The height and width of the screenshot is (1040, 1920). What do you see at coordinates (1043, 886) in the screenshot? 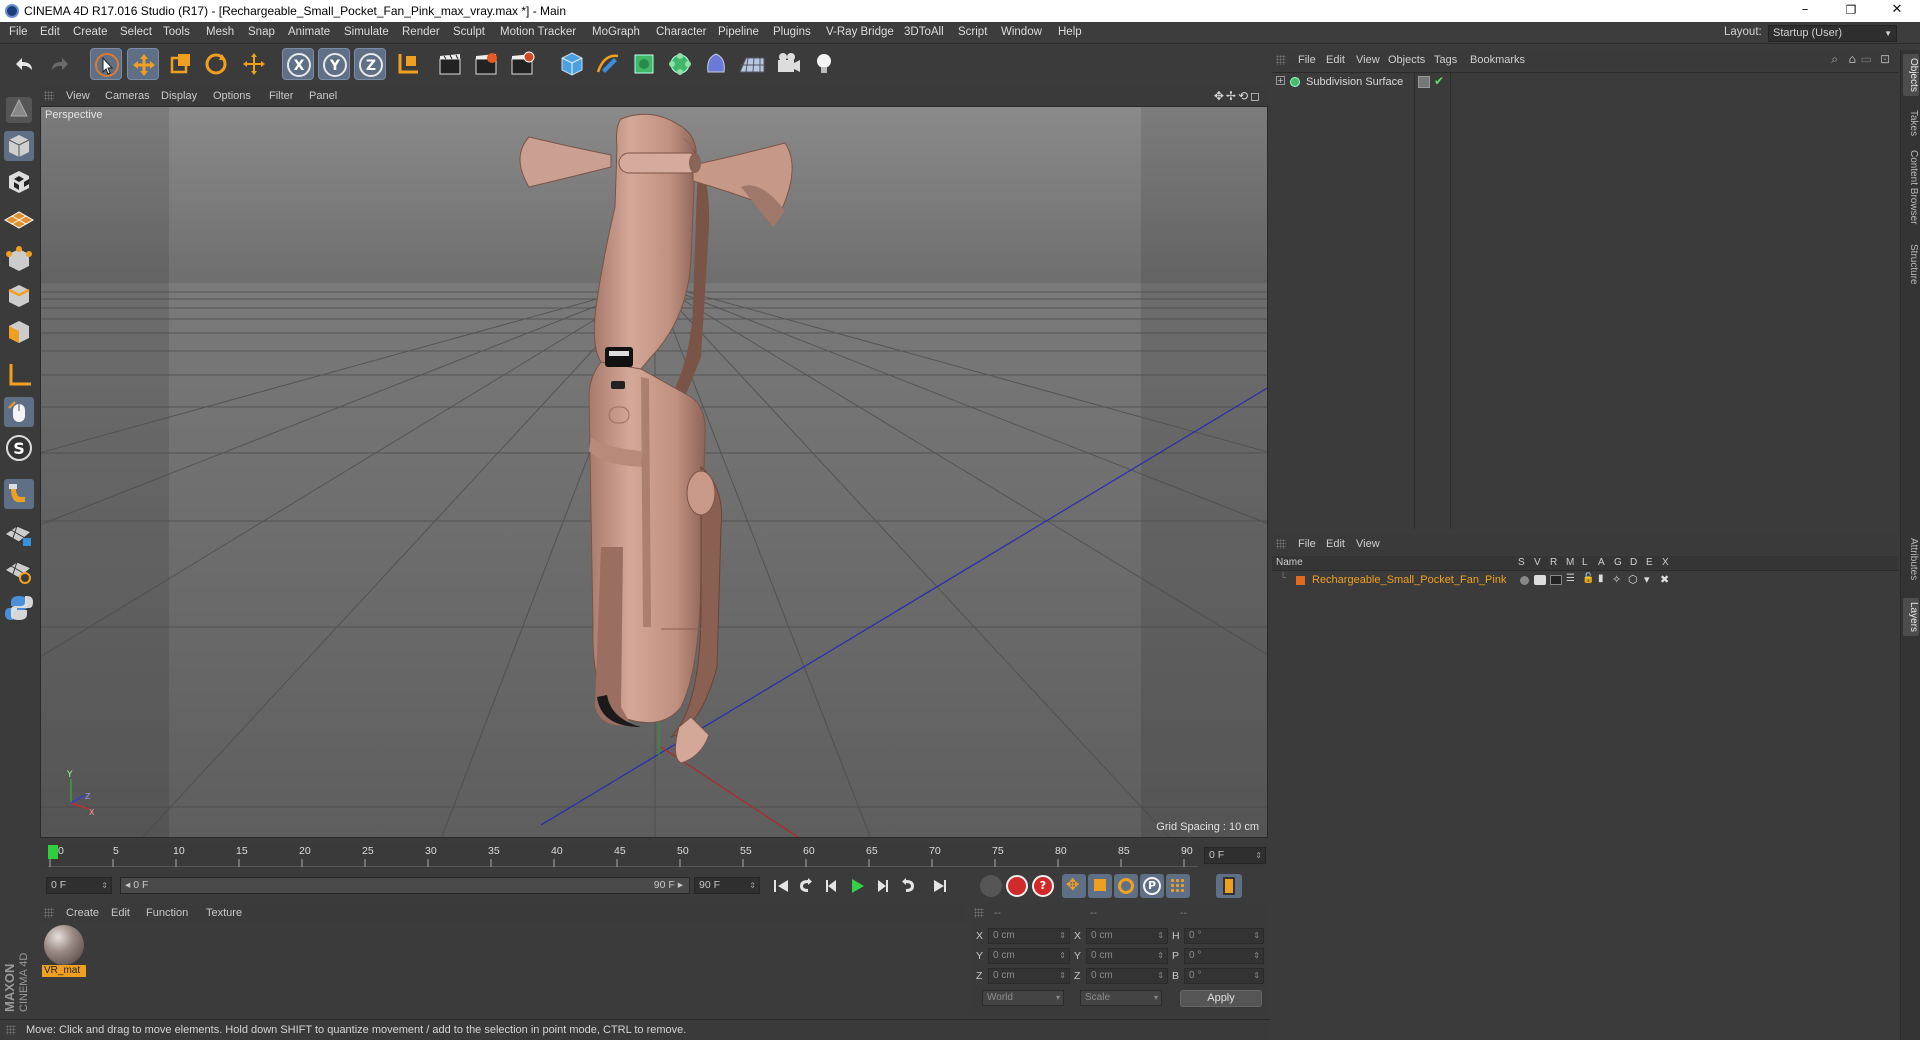
I see `autokeying-help-icon: ?` at bounding box center [1043, 886].